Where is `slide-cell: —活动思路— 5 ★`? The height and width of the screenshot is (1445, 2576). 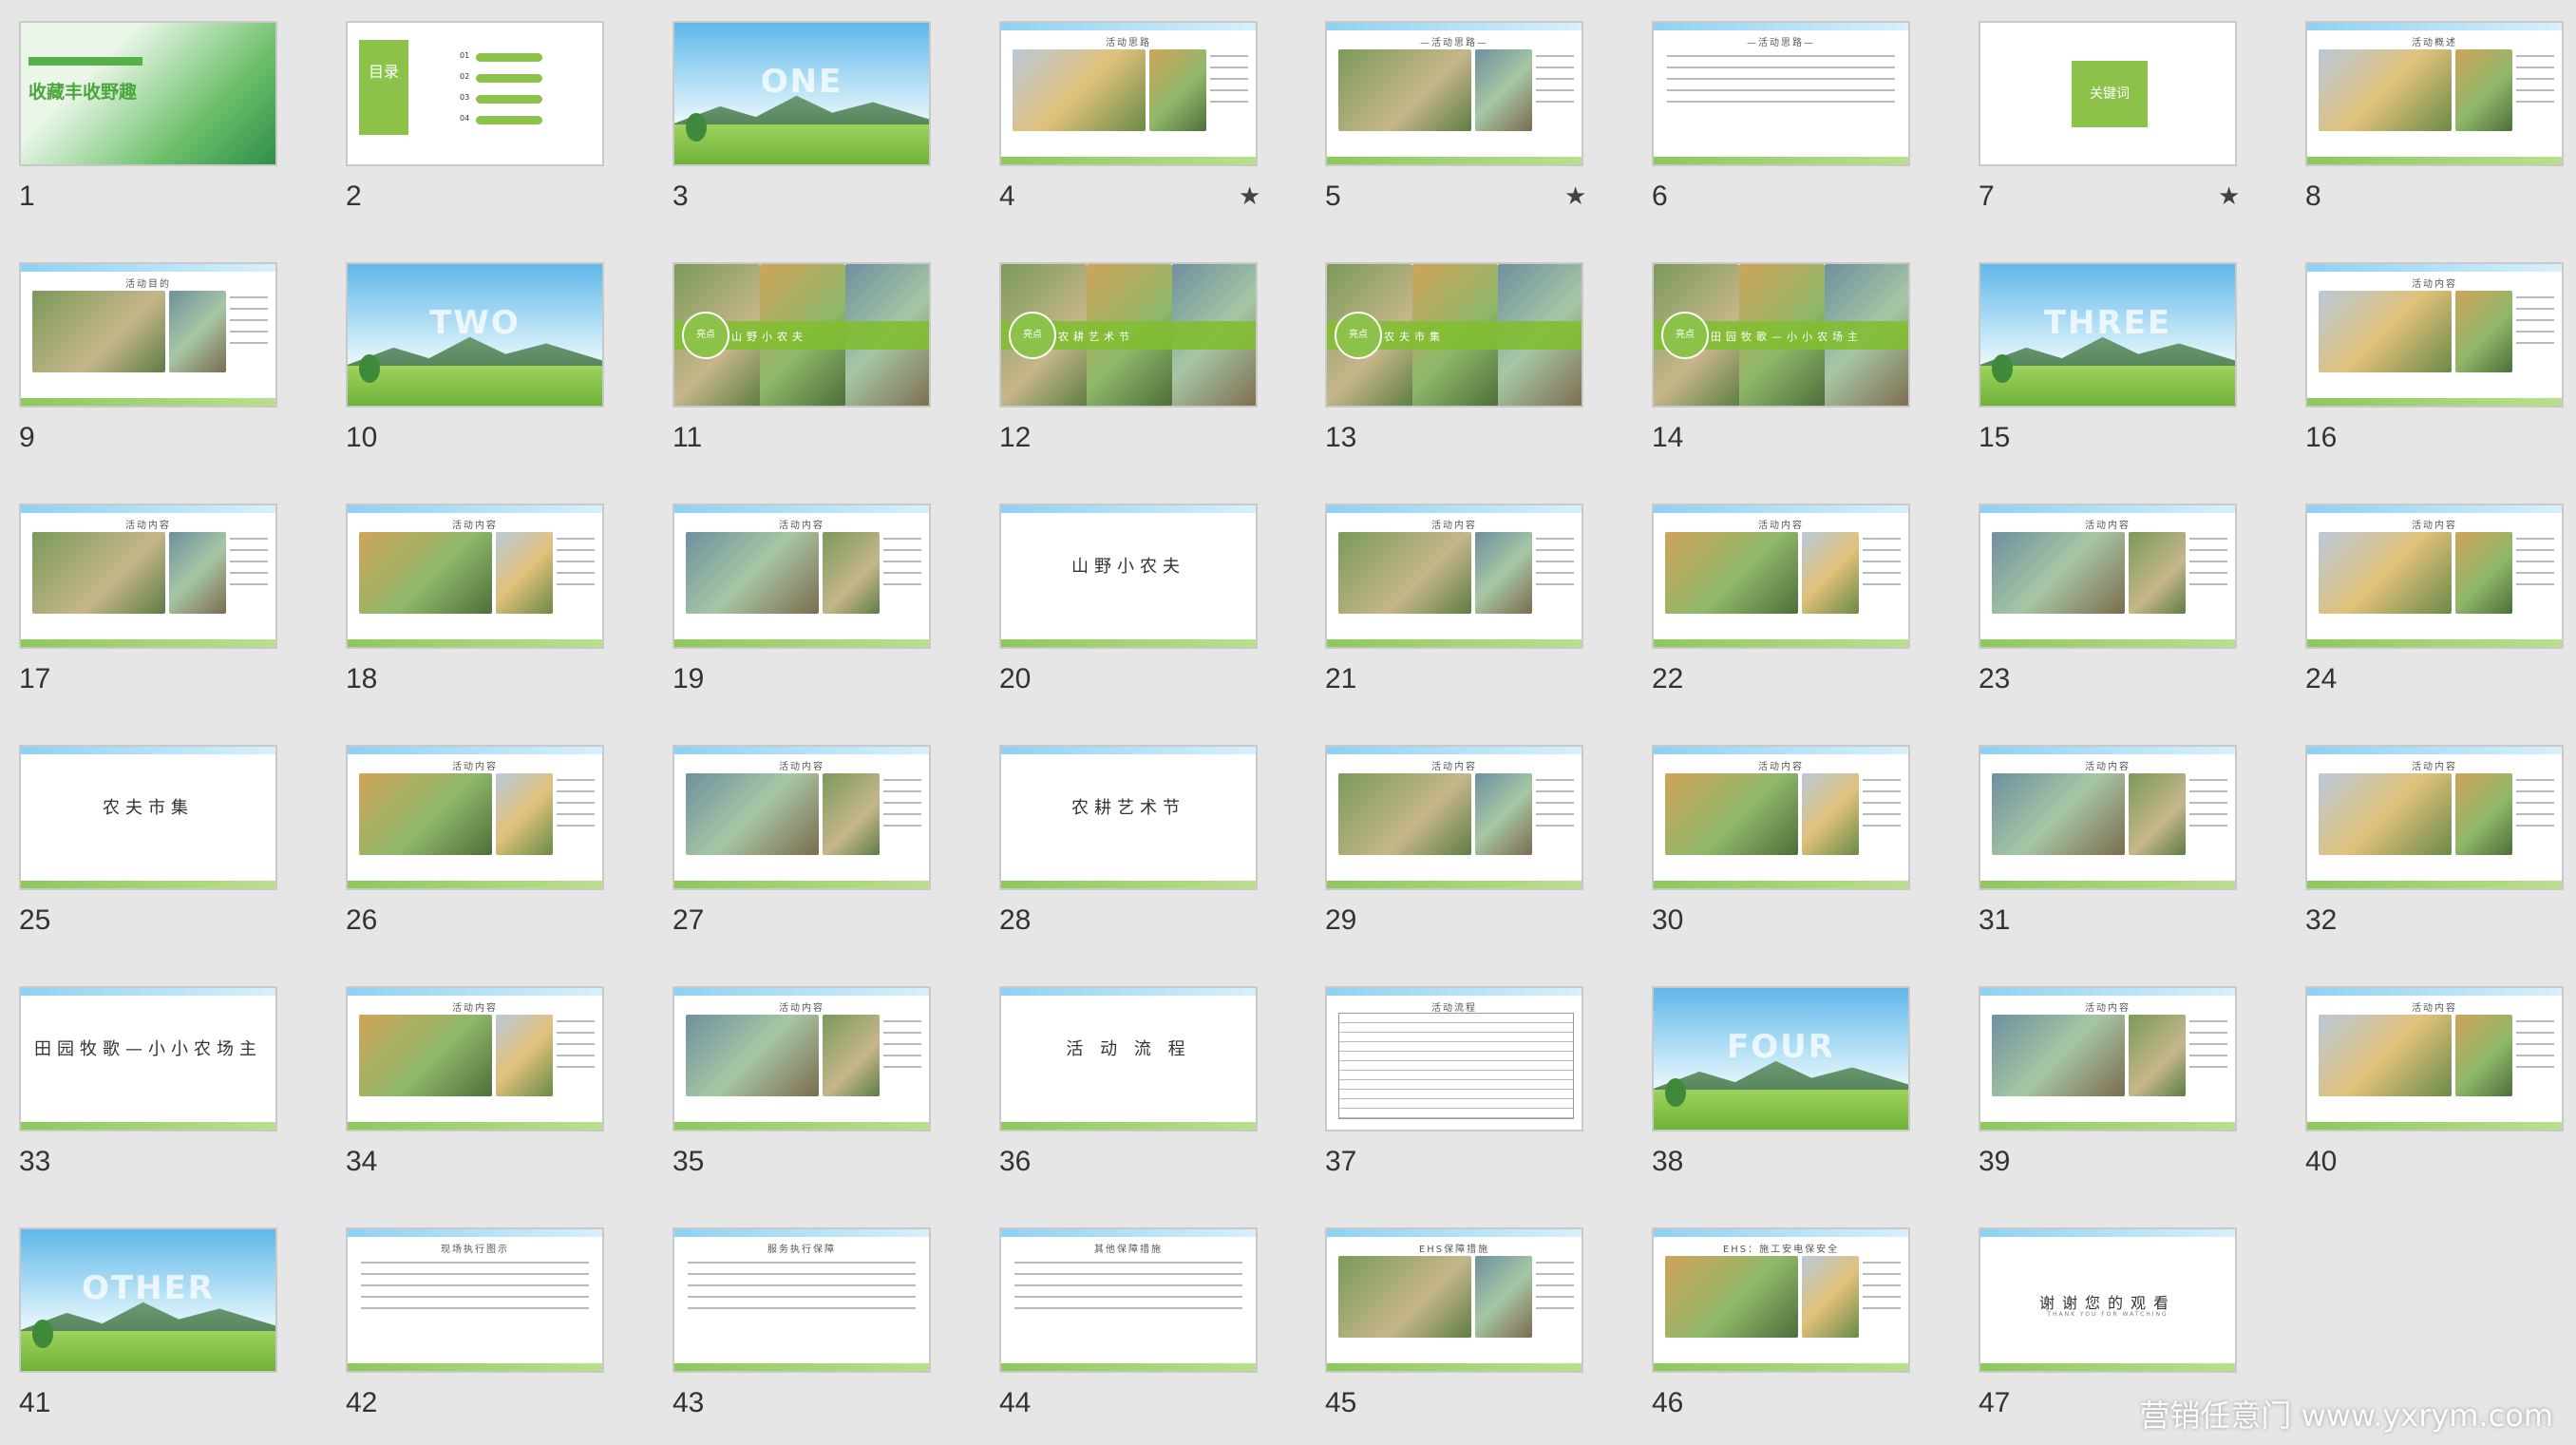 slide-cell: —活动思路— 5 ★ is located at coordinates (1462, 114).